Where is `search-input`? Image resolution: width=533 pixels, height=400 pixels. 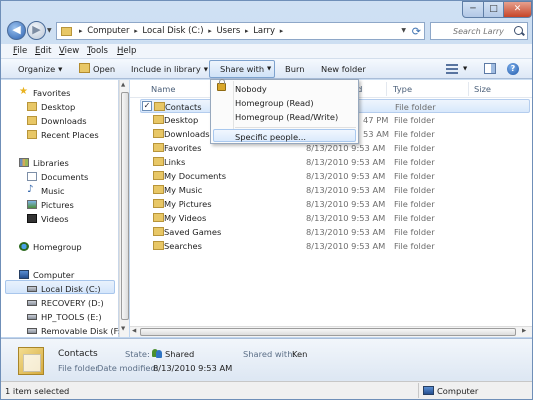
search-input is located at coordinates (471, 31).